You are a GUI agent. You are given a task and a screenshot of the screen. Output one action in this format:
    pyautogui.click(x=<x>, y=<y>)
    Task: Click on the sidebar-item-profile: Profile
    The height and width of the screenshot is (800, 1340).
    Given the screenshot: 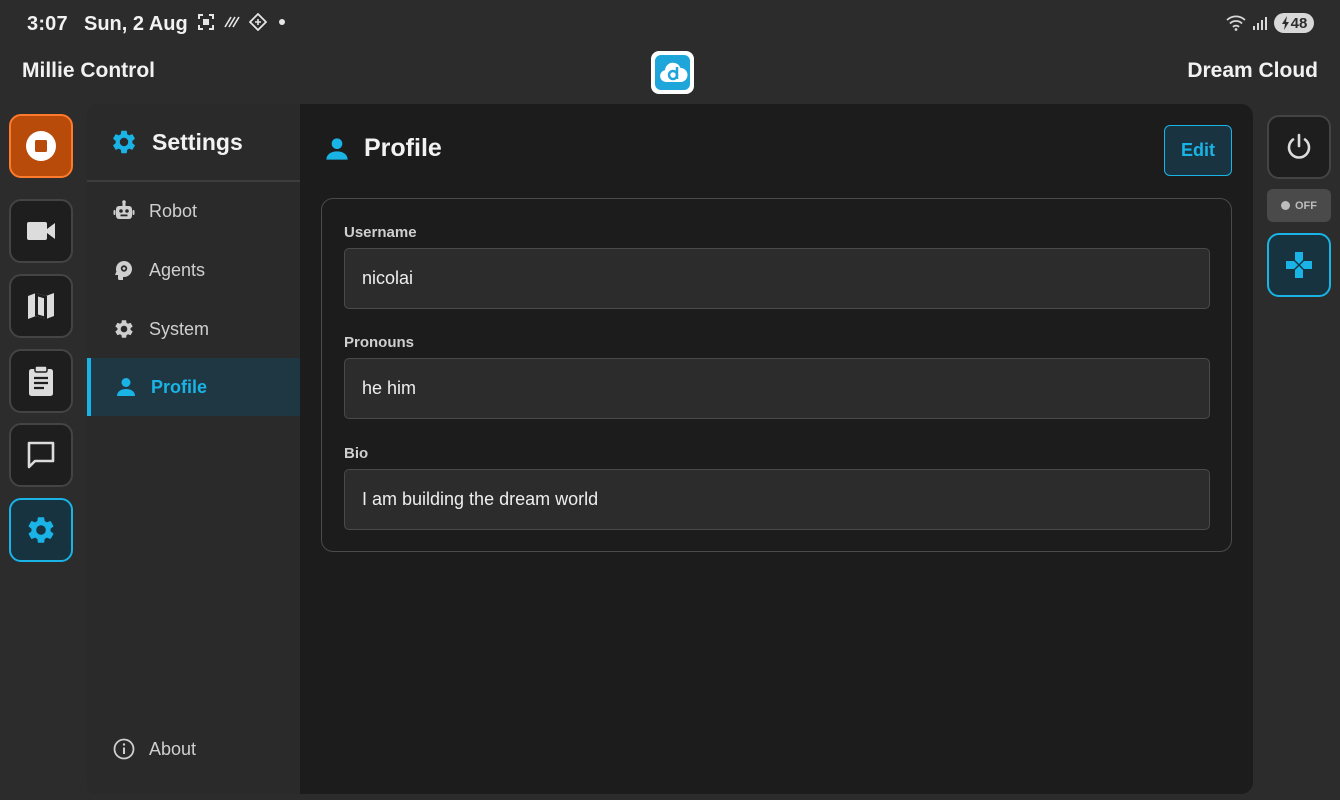 What is the action you would take?
    pyautogui.click(x=193, y=387)
    